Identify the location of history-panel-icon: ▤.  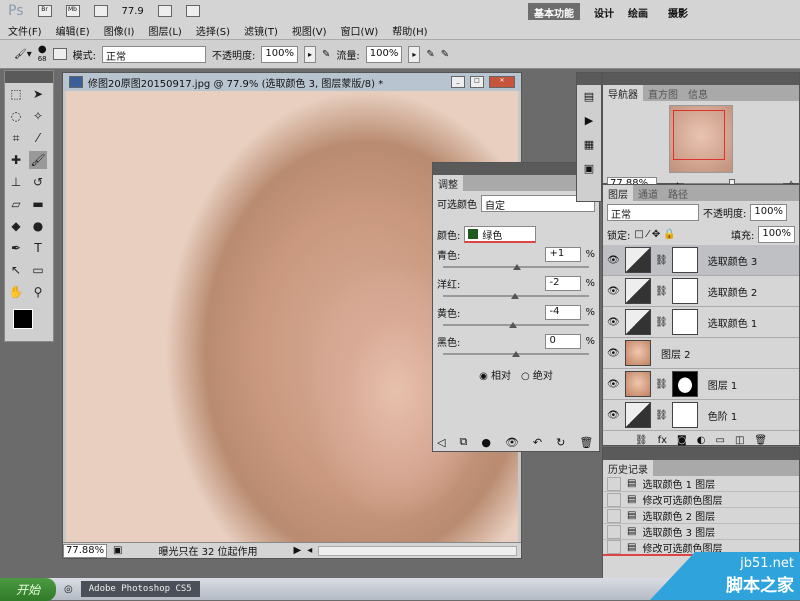
(589, 97).